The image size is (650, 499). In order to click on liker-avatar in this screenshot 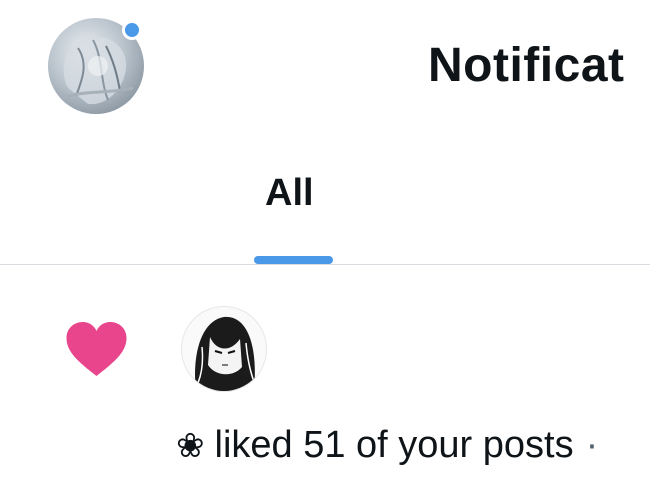, I will do `click(224, 349)`.